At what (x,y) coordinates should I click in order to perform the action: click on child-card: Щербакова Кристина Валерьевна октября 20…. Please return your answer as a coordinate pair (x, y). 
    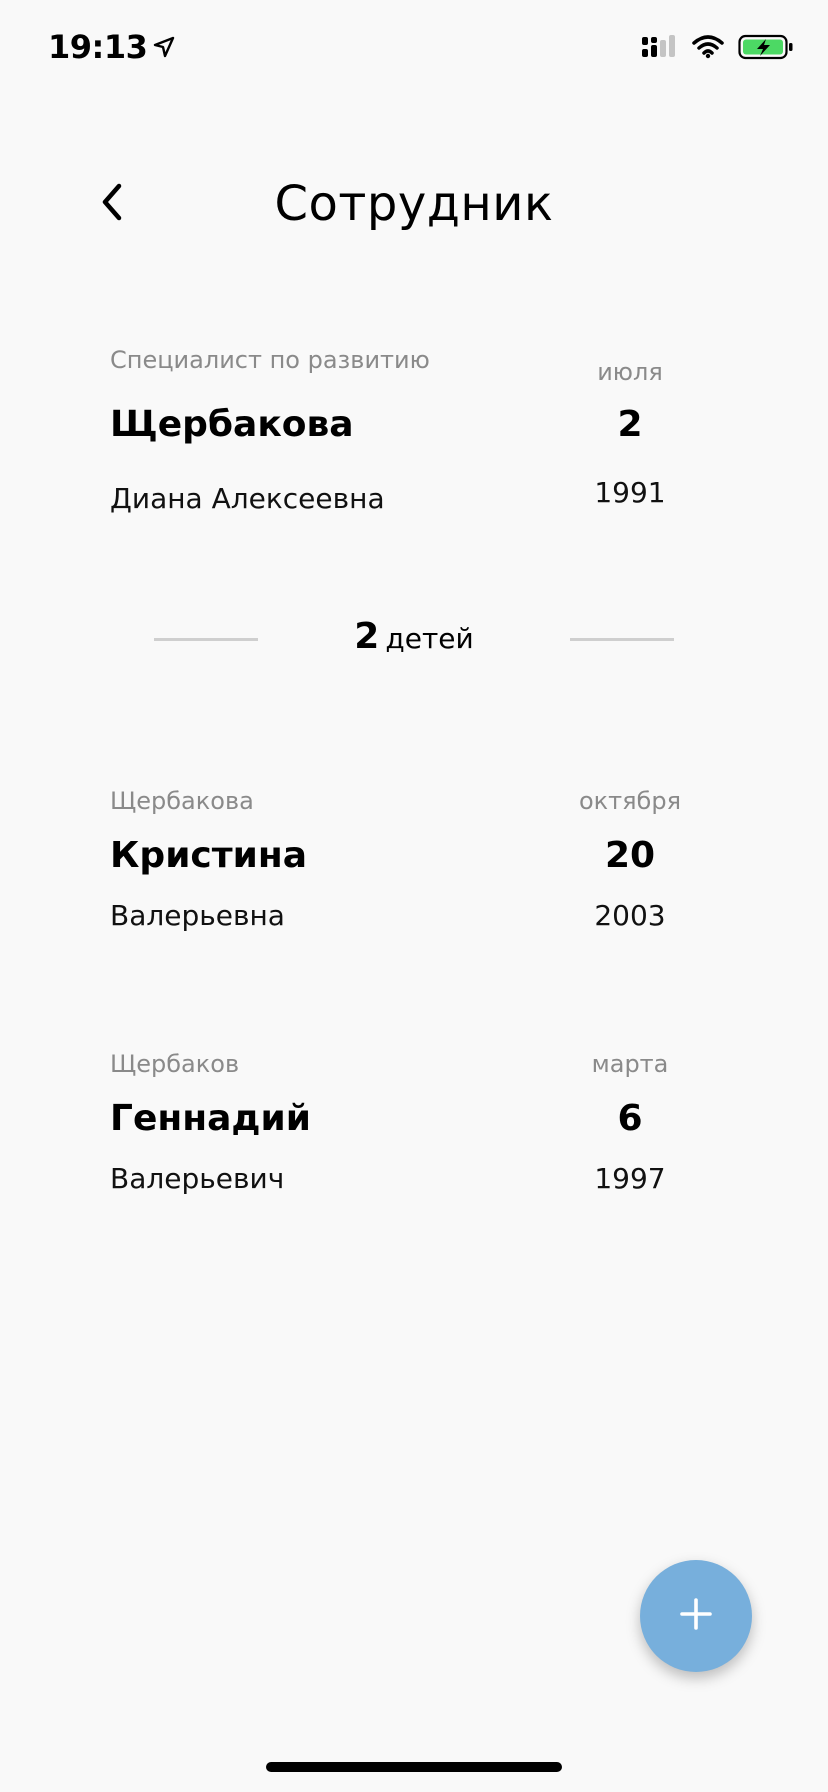
    Looking at the image, I should click on (410, 883).